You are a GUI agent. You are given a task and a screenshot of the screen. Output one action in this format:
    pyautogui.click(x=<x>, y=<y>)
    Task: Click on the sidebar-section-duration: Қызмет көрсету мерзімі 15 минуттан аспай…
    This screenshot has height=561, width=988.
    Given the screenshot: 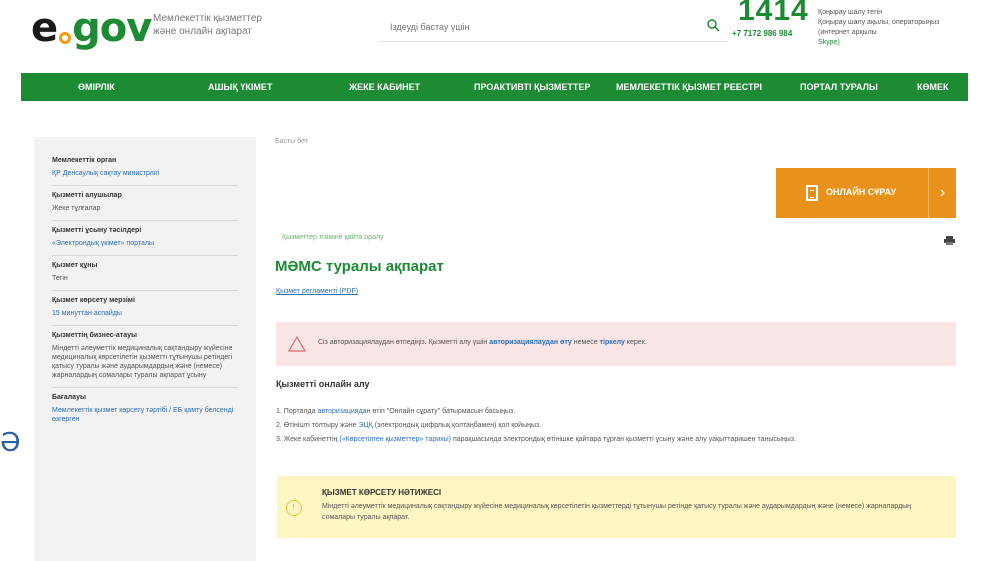 What is the action you would take?
    pyautogui.click(x=145, y=308)
    